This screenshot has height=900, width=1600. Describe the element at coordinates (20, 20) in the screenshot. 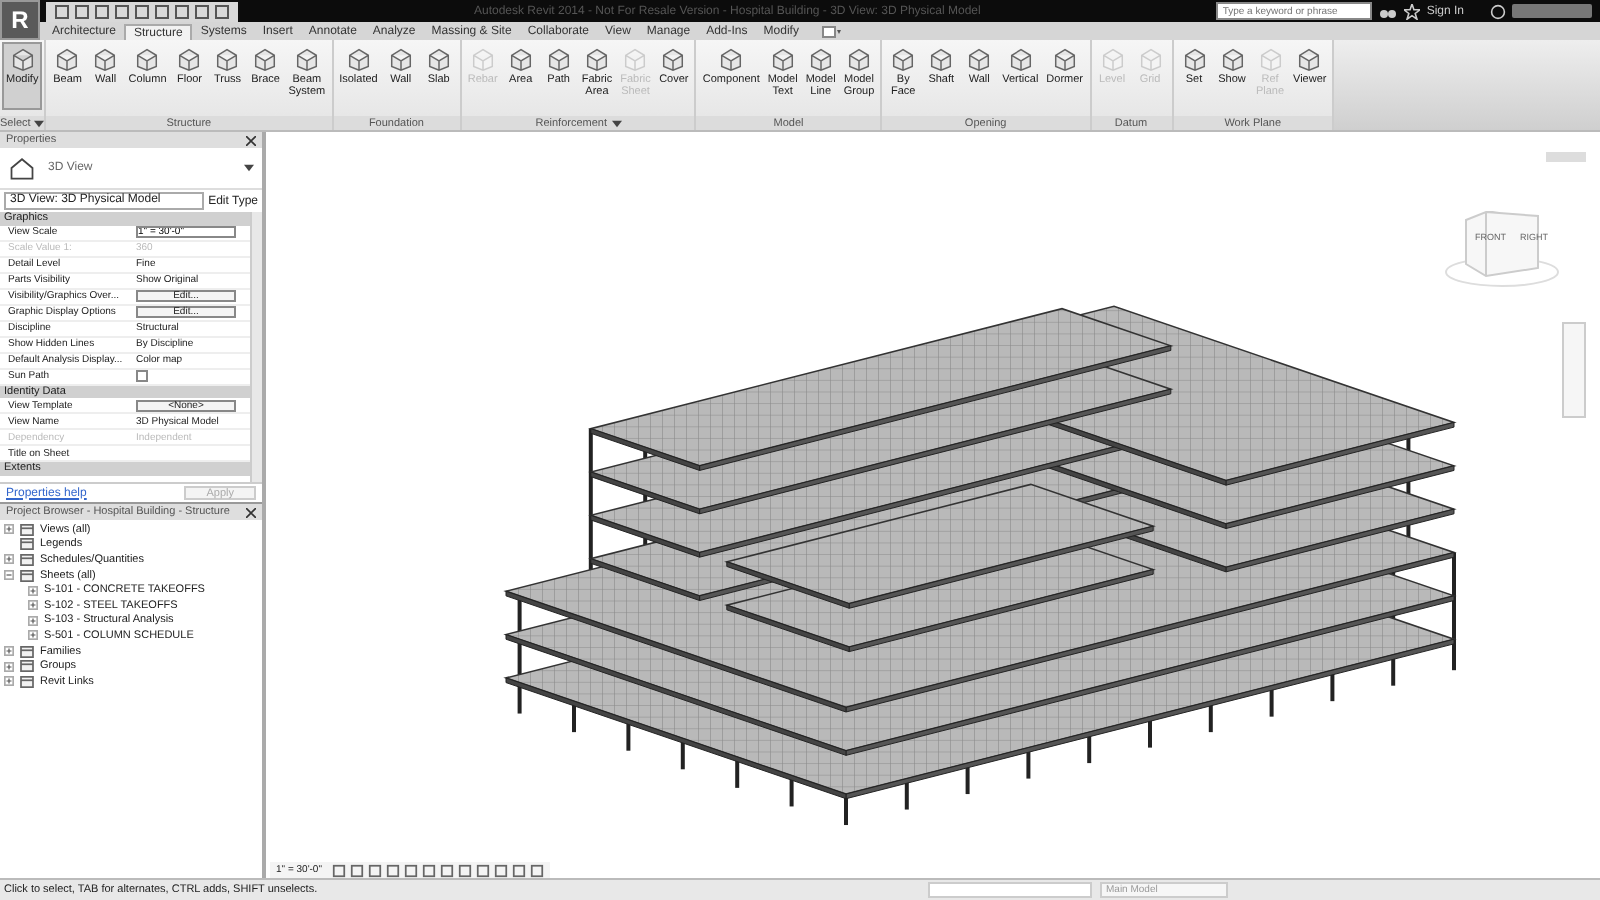

I see `app-menu-button: R` at that location.